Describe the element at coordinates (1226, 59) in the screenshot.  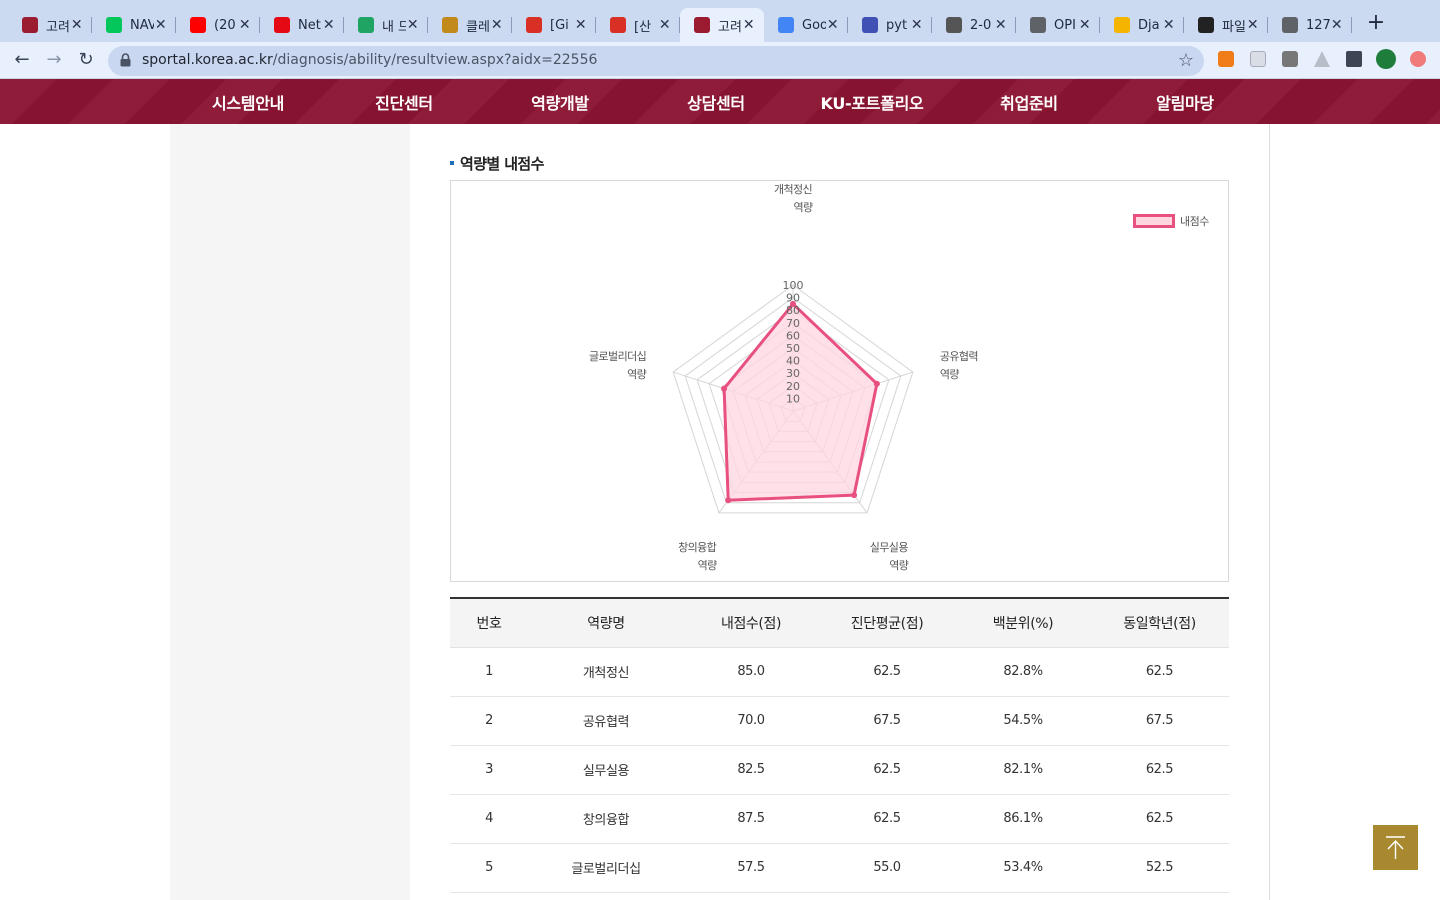
I see `extension-rx-icon` at that location.